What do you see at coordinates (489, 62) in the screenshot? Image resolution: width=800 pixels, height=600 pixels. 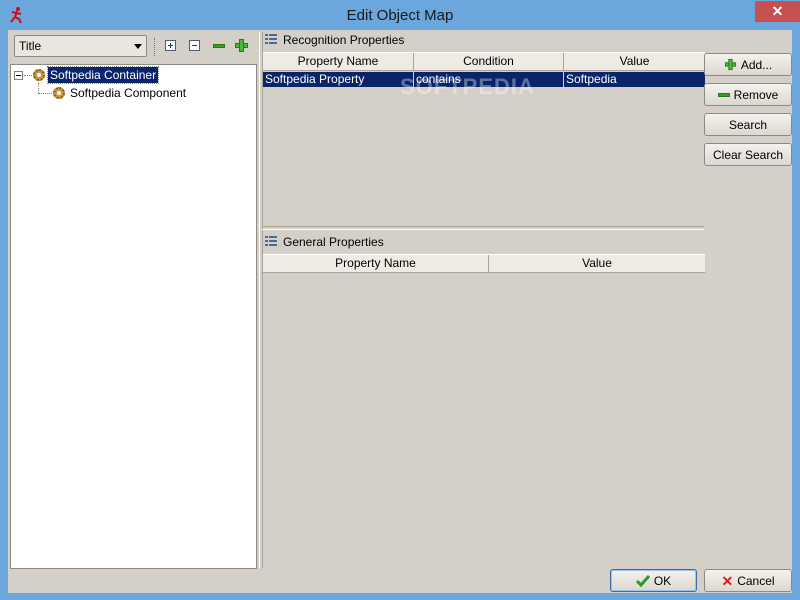 I see `column-header-condition: Condition` at bounding box center [489, 62].